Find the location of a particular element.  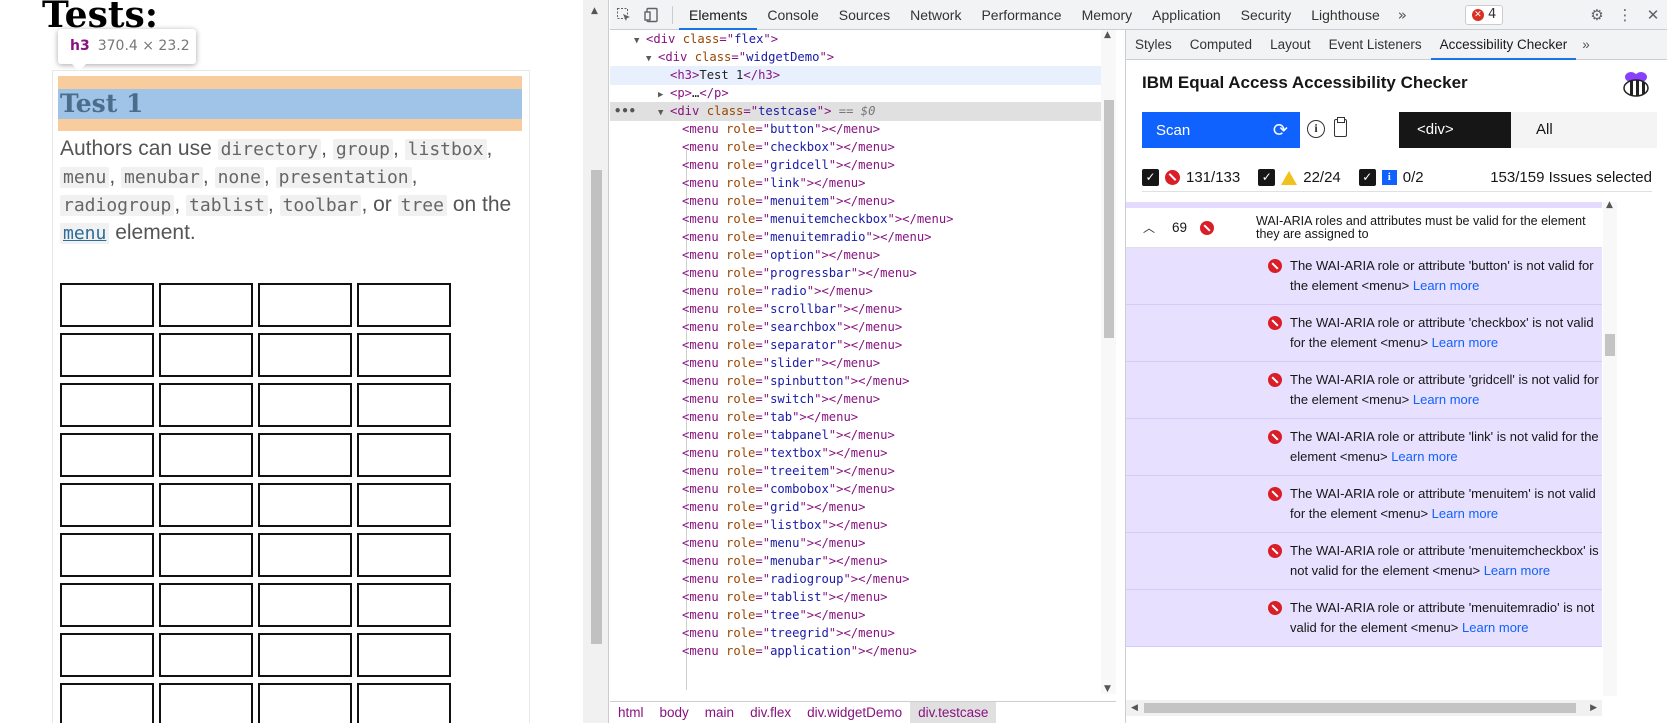

dom-node-menu: <menu role="tab"></menu> is located at coordinates (856, 417).